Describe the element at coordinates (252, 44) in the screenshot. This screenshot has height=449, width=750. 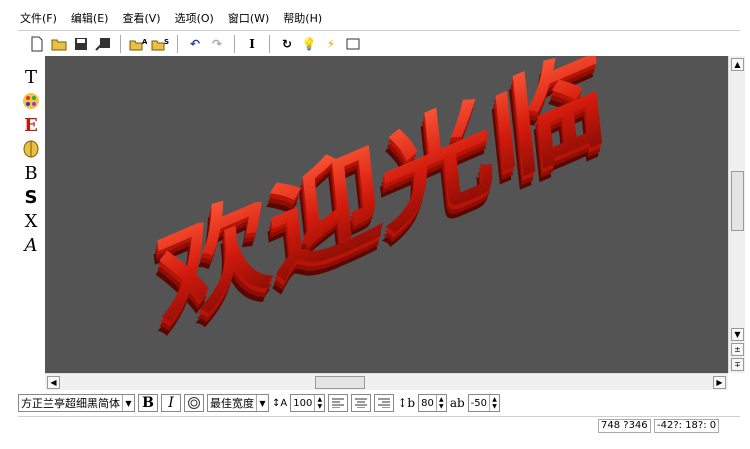
I see `text-cursor-icon: I` at that location.